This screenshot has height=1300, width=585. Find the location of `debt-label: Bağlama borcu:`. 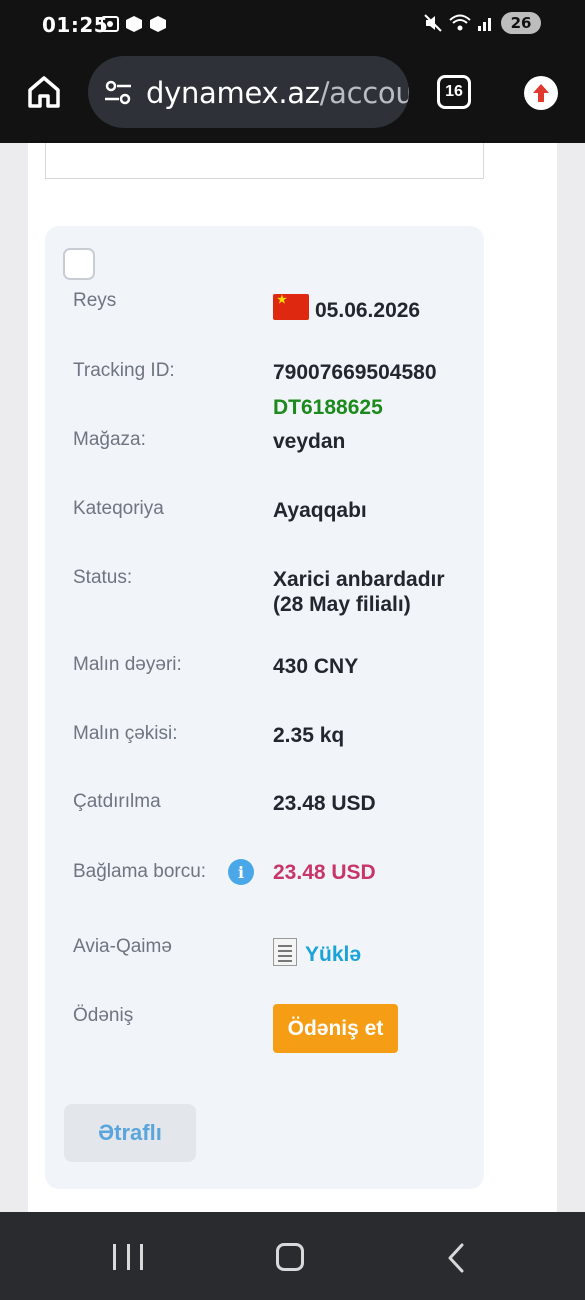

debt-label: Bağlama borcu: is located at coordinates (140, 871).